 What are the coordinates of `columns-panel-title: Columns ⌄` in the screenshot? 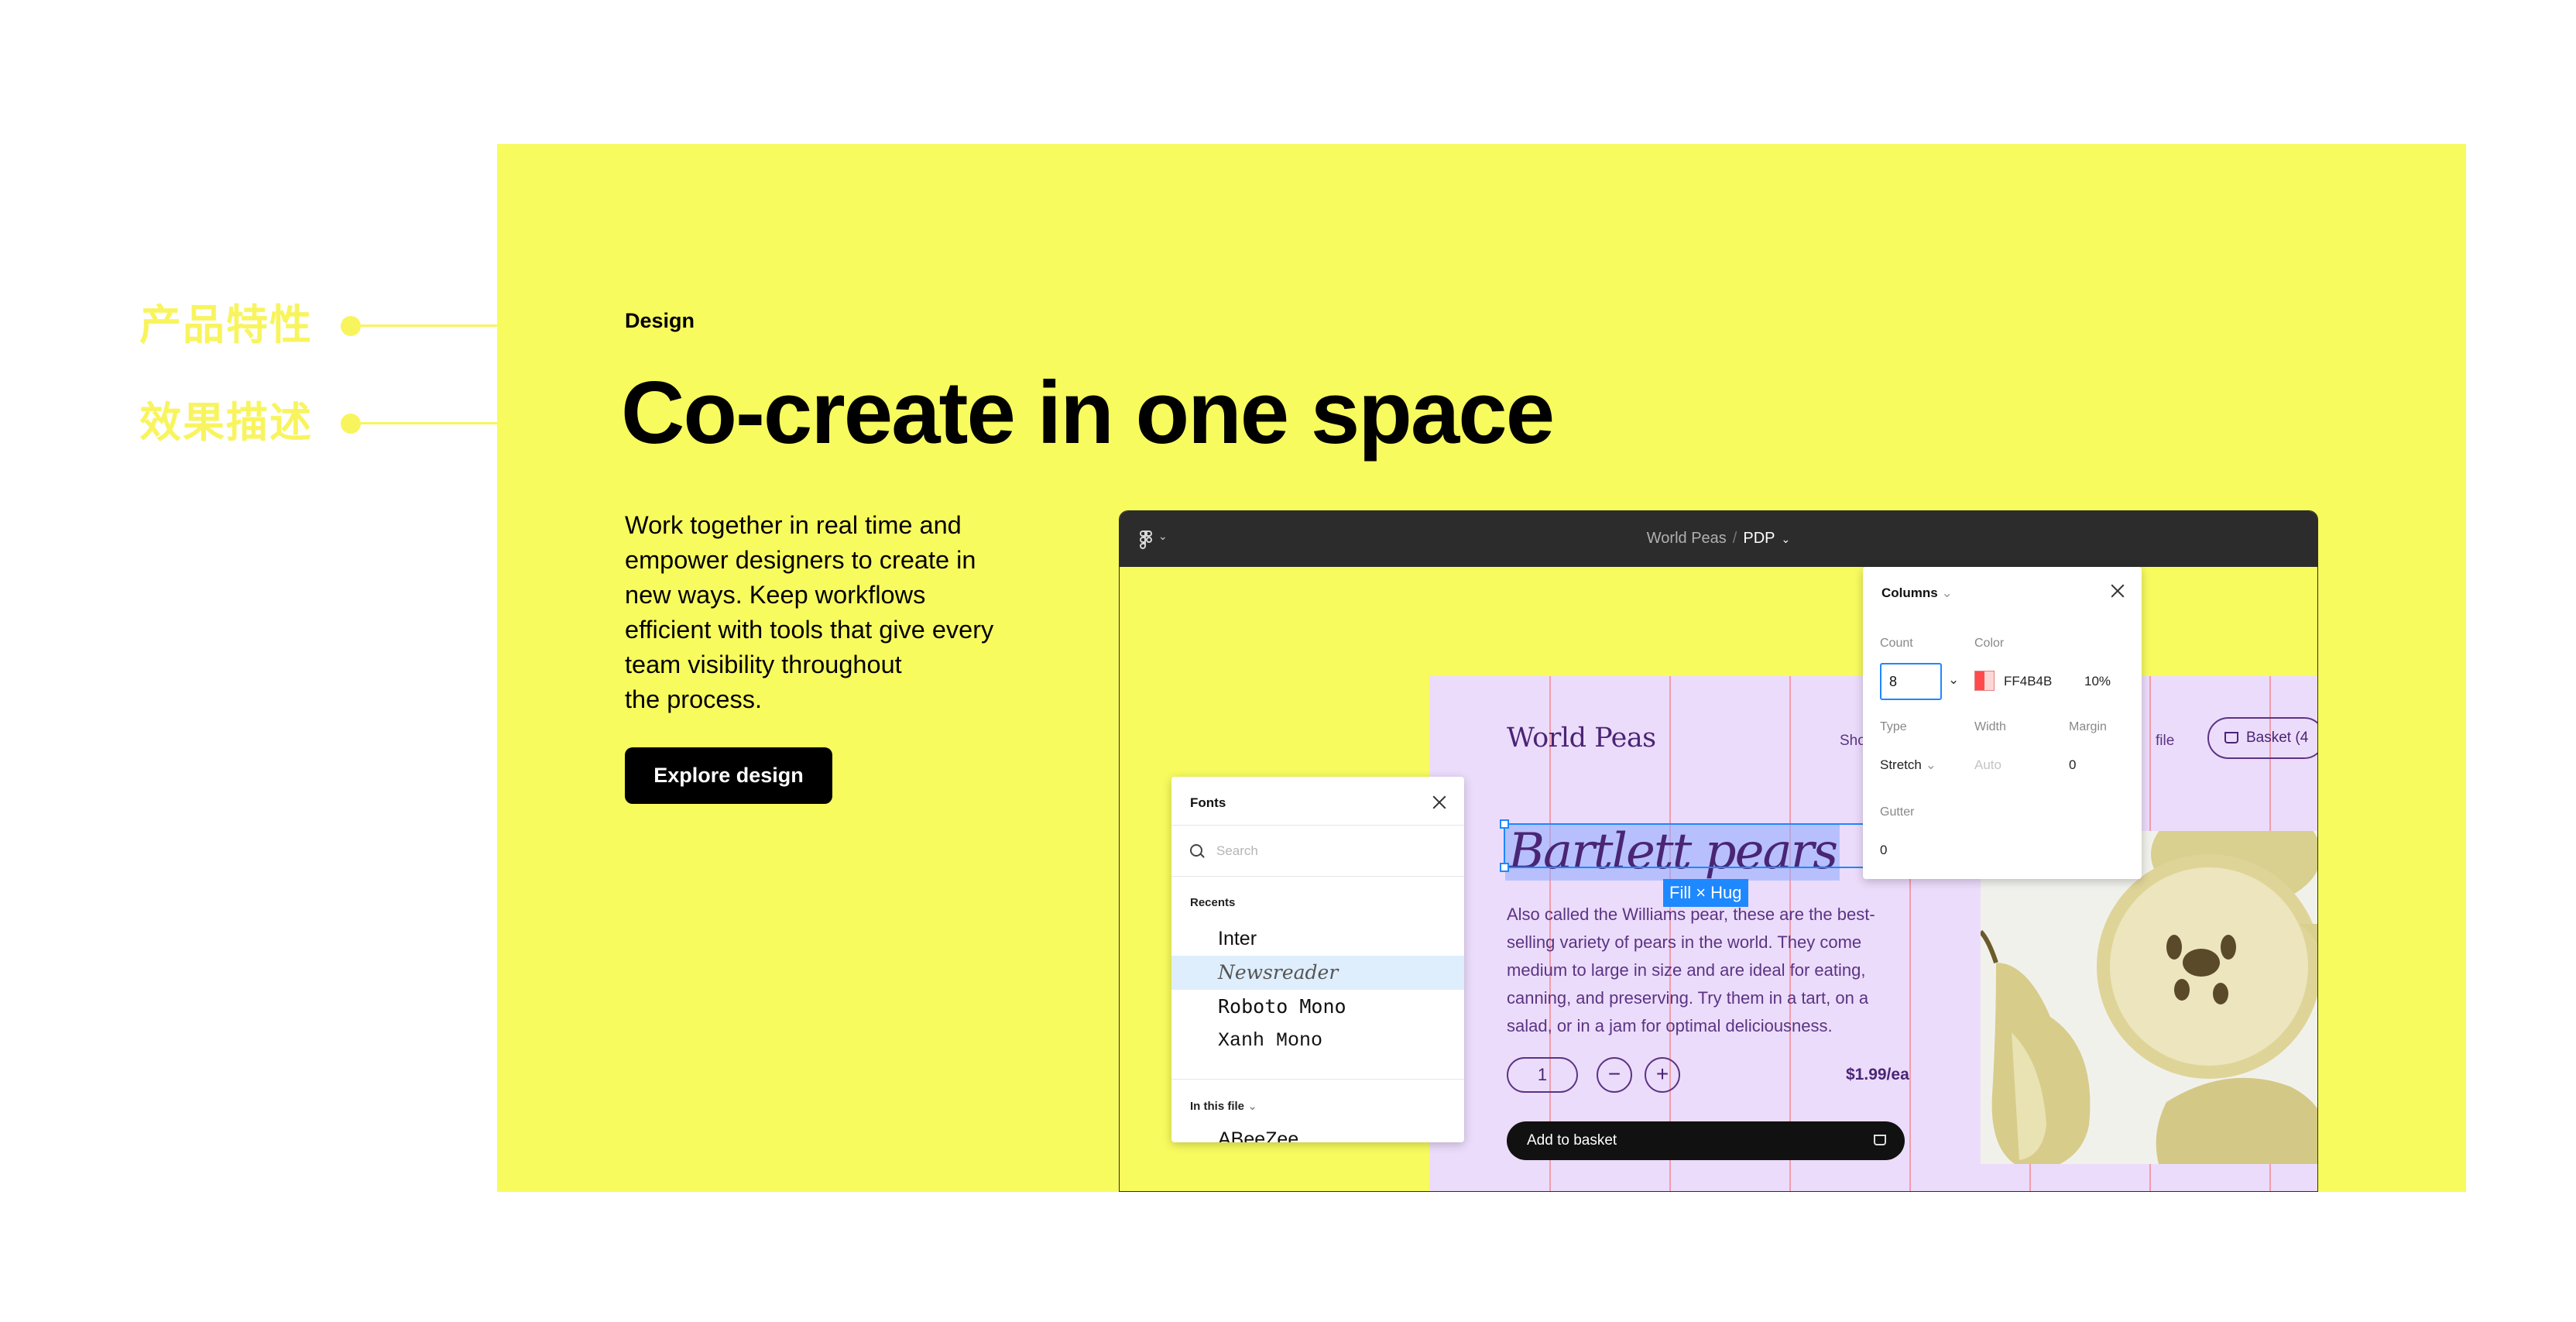 It's located at (1917, 593).